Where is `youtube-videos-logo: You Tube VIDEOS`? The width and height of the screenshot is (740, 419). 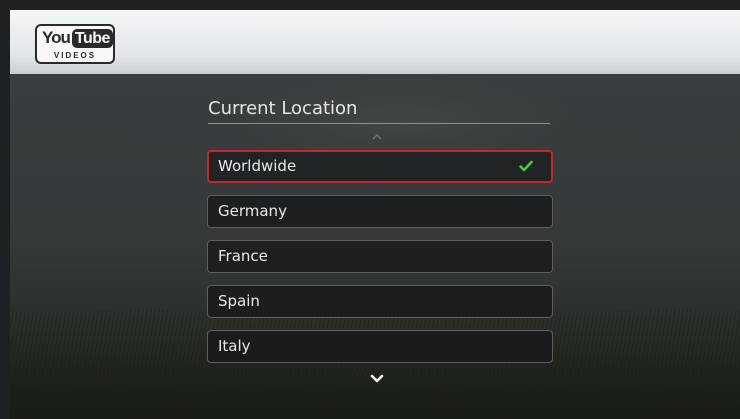
youtube-videos-logo: You Tube VIDEOS is located at coordinates (75, 44).